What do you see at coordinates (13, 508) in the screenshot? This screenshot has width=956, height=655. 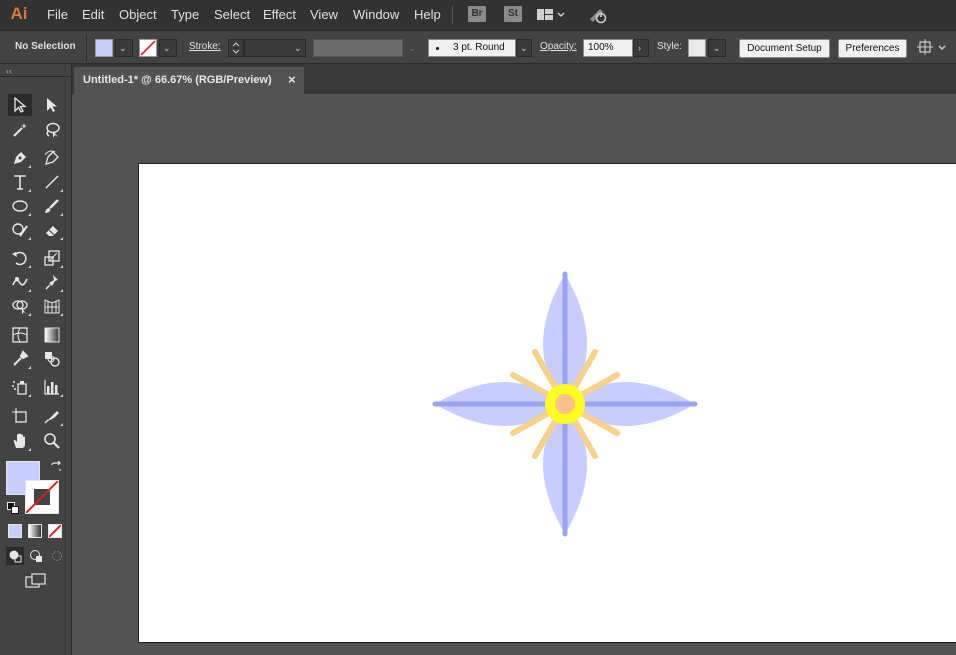 I see `default-fill-stroke-icon` at bounding box center [13, 508].